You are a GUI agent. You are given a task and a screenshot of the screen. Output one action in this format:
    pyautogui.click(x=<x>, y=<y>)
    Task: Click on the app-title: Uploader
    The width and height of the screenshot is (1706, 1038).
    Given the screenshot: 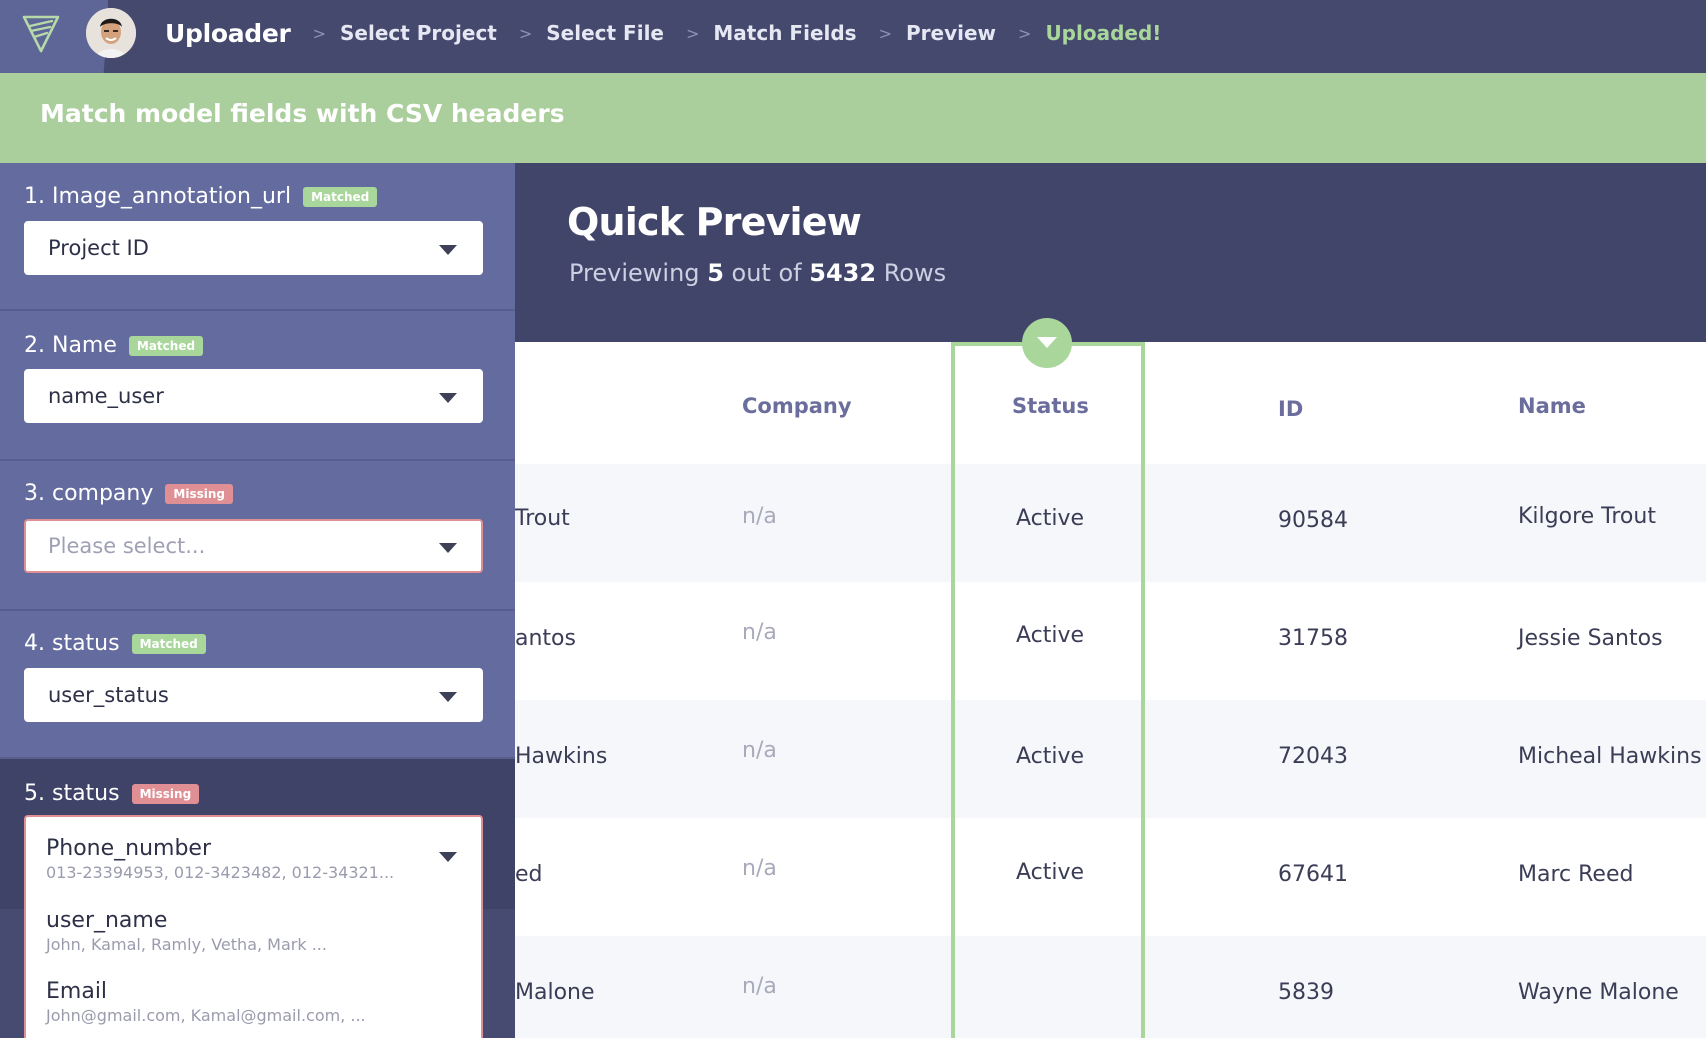 What is the action you would take?
    pyautogui.click(x=228, y=33)
    